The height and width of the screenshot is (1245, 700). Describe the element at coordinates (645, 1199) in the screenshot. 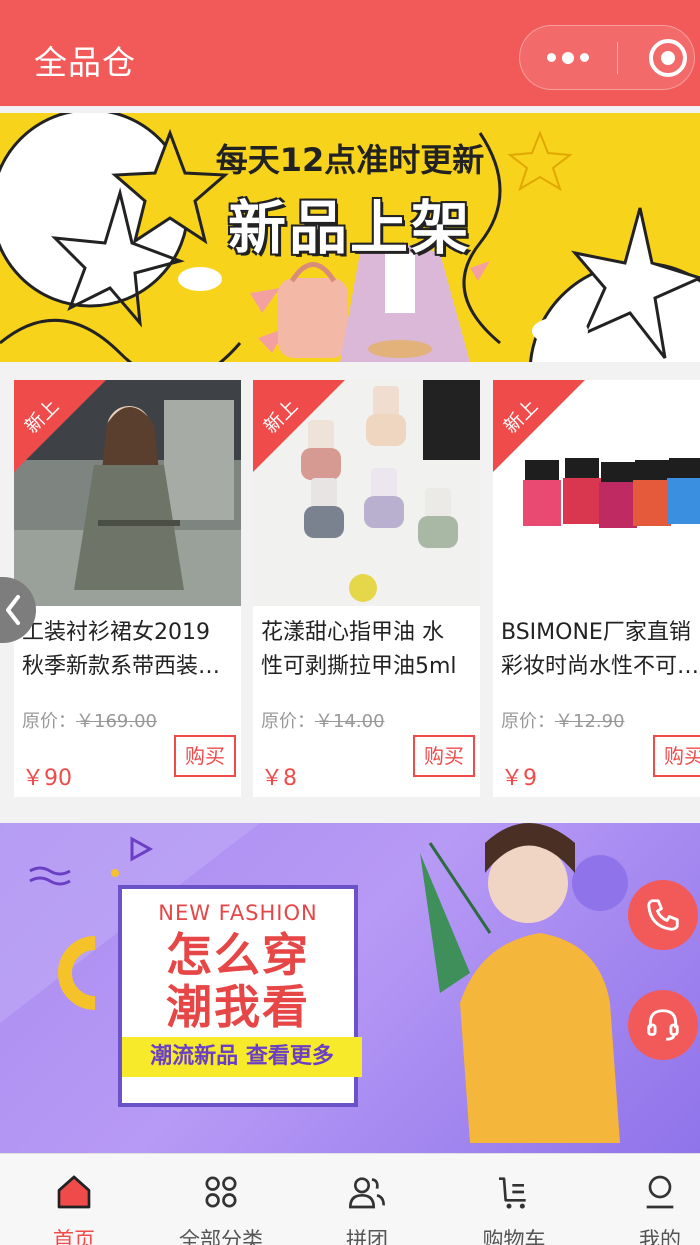

I see `tab-my-account: 我的` at that location.